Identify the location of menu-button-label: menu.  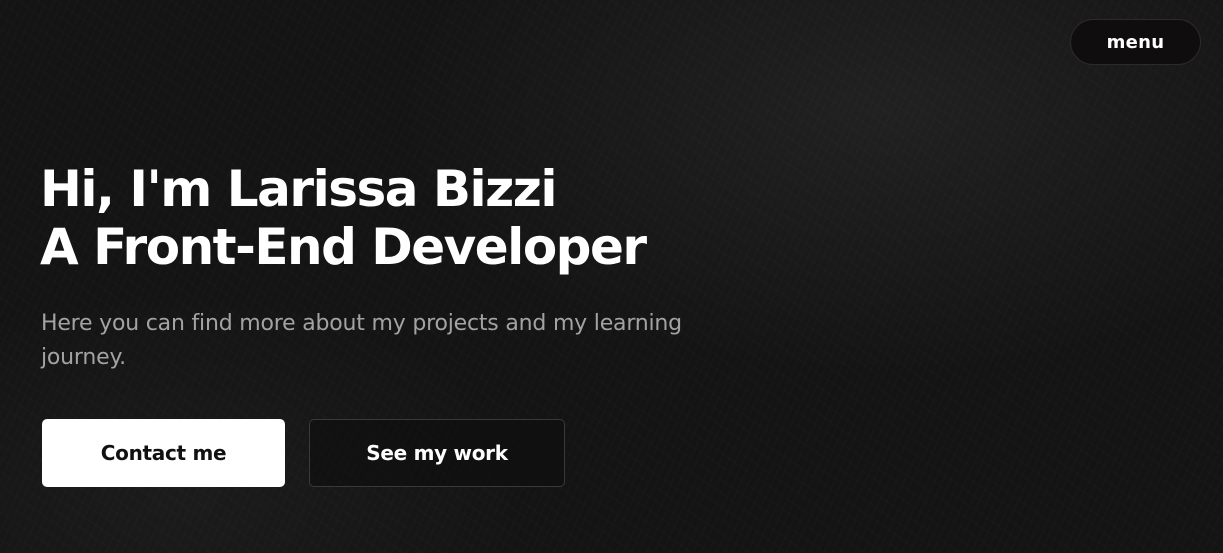
(1135, 42).